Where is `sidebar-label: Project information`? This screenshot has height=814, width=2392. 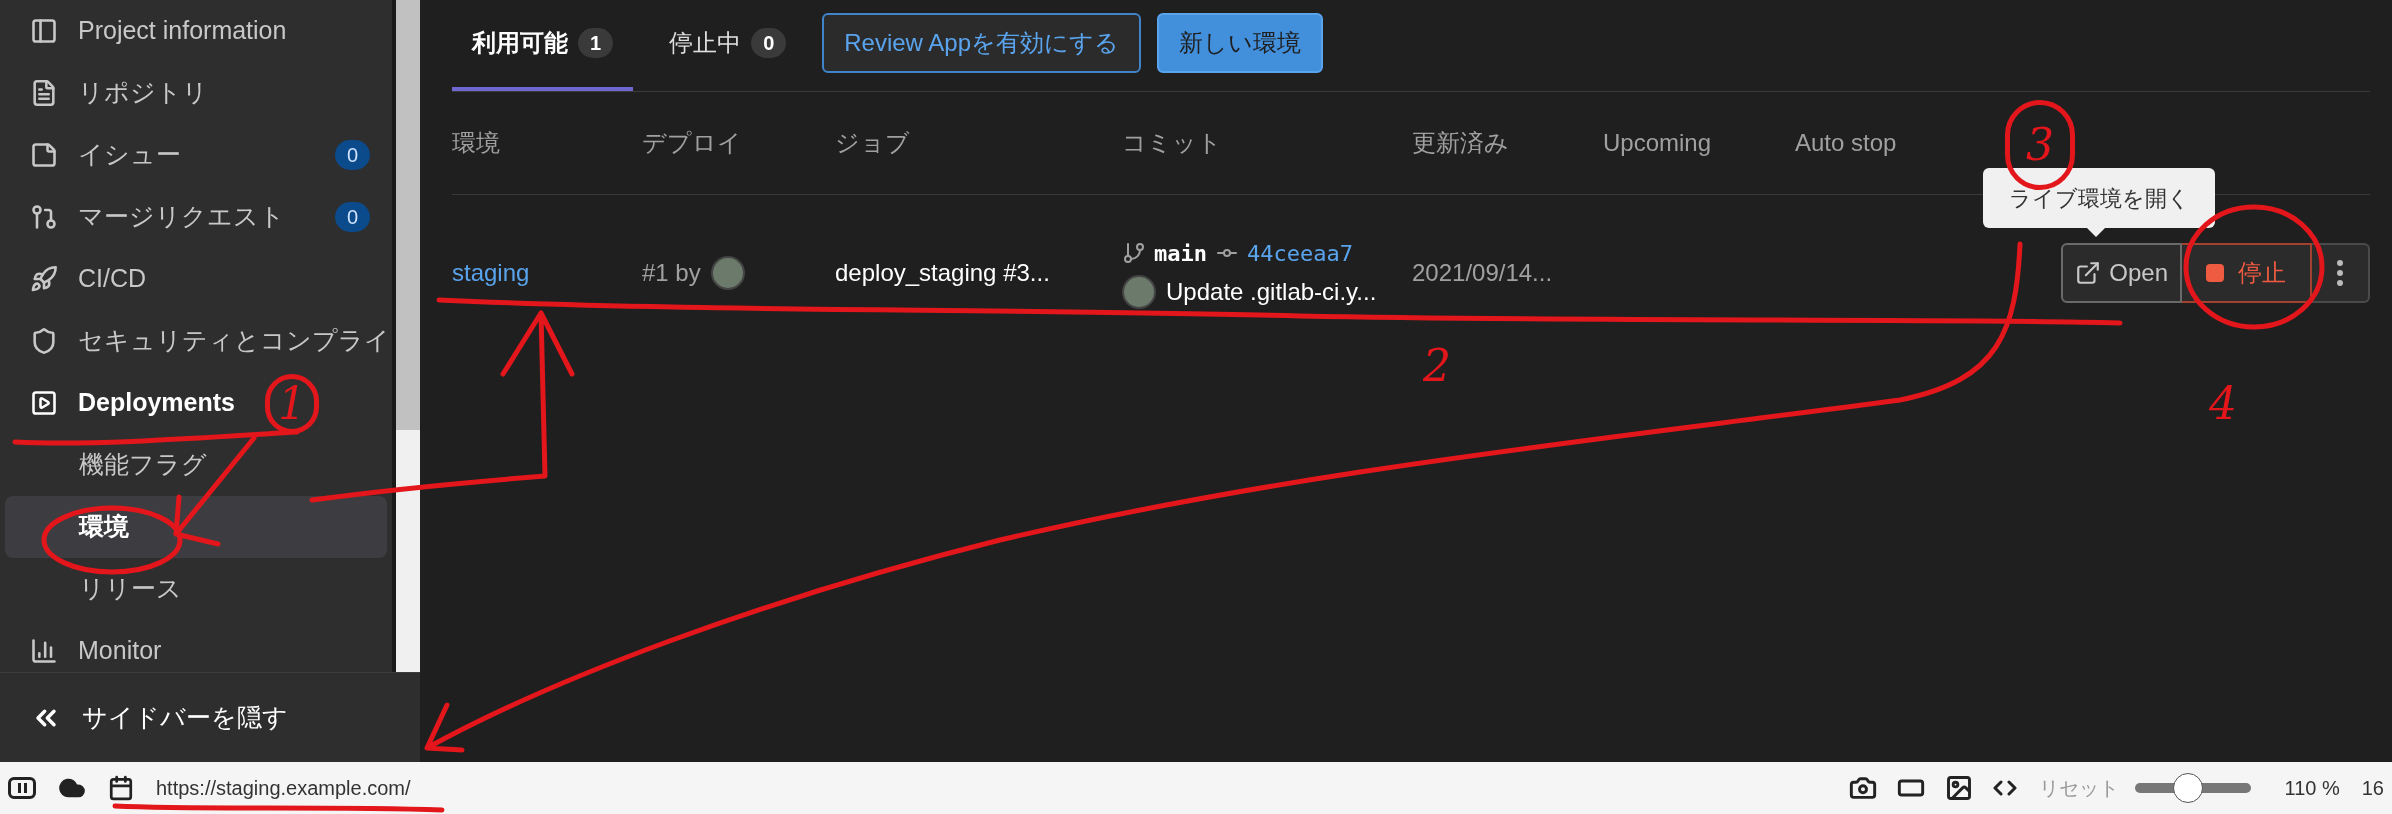
sidebar-label: Project information is located at coordinates (182, 31).